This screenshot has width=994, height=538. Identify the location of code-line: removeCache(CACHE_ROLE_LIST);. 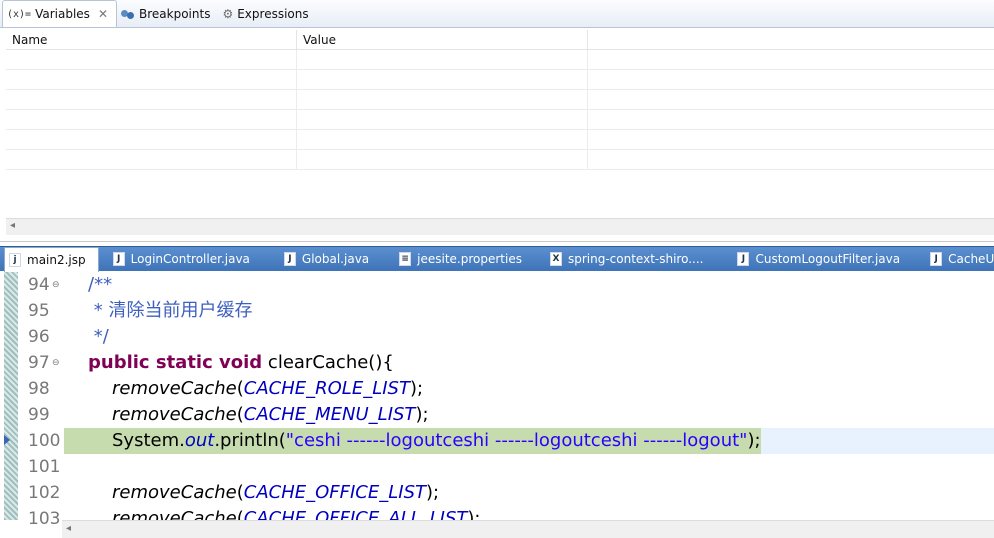
(529, 389).